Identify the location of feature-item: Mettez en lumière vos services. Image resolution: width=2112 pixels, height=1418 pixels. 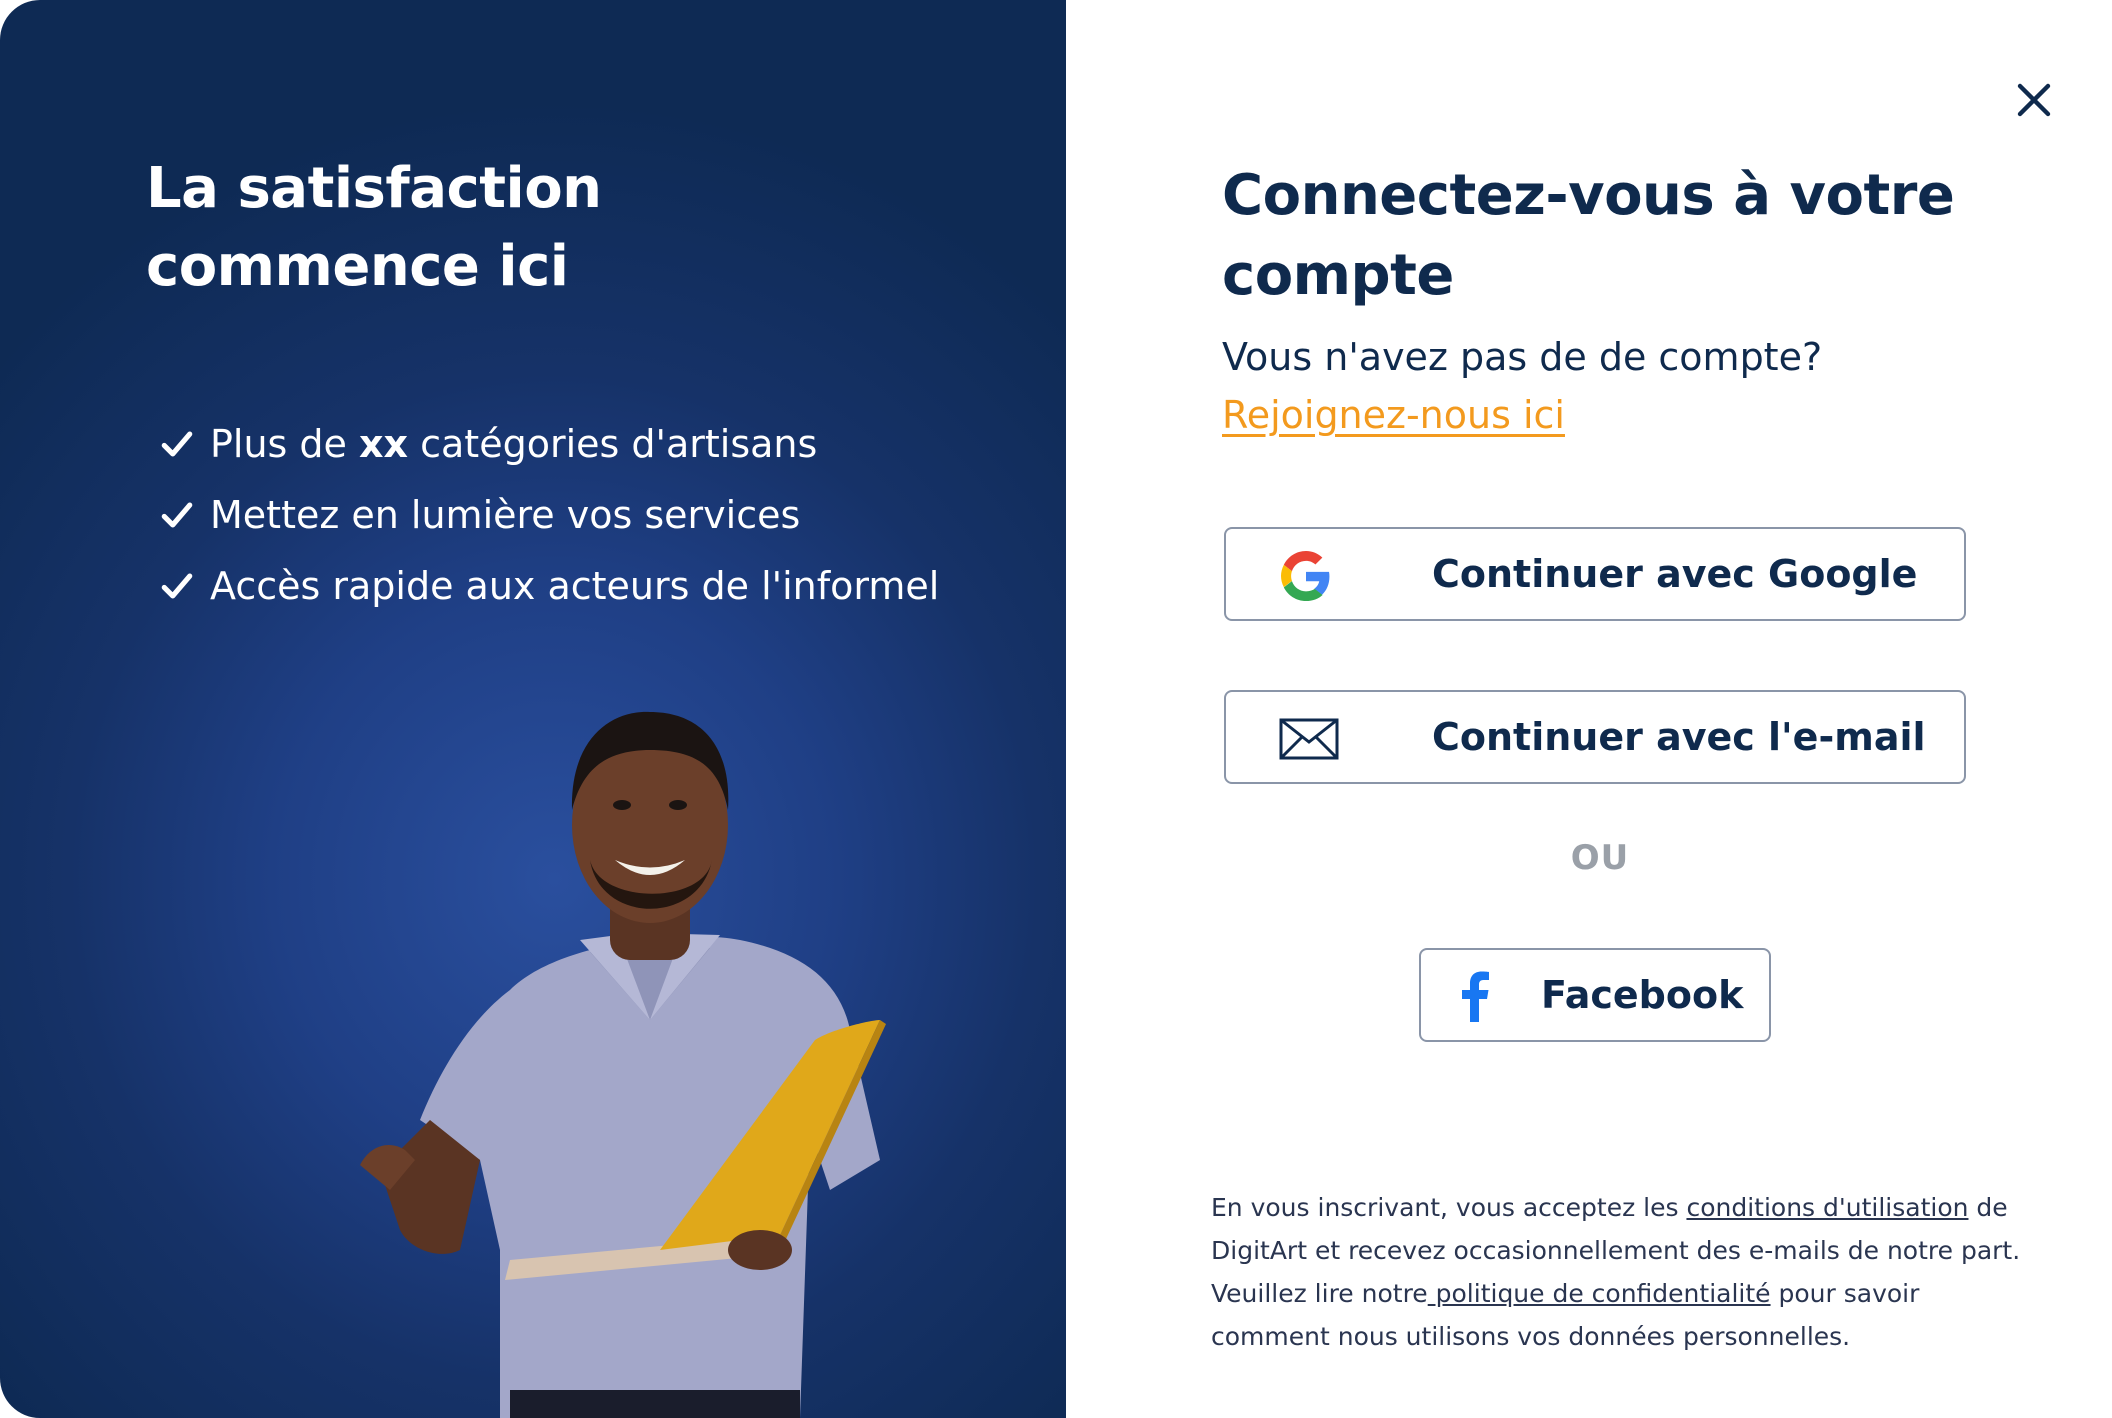
(549, 514).